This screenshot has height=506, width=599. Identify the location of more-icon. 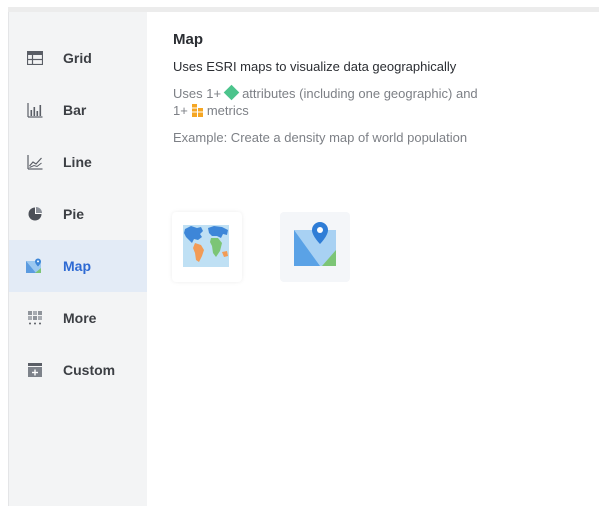
(35, 318).